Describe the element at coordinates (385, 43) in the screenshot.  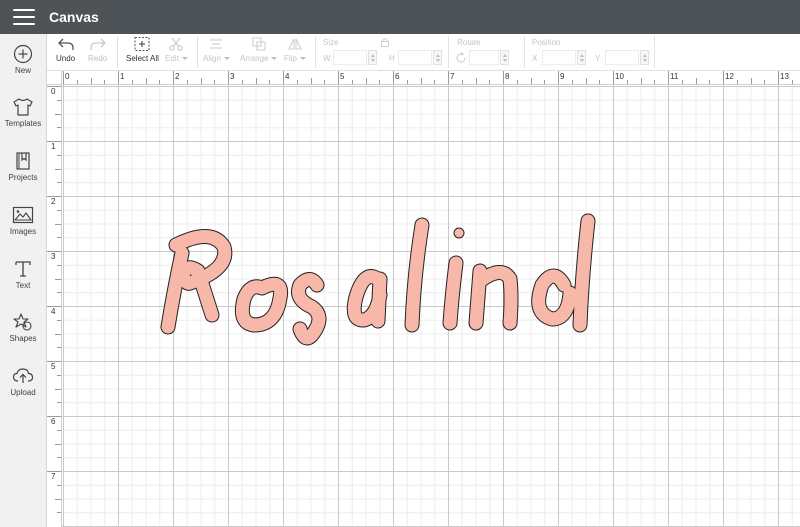
I see `lock-icon` at that location.